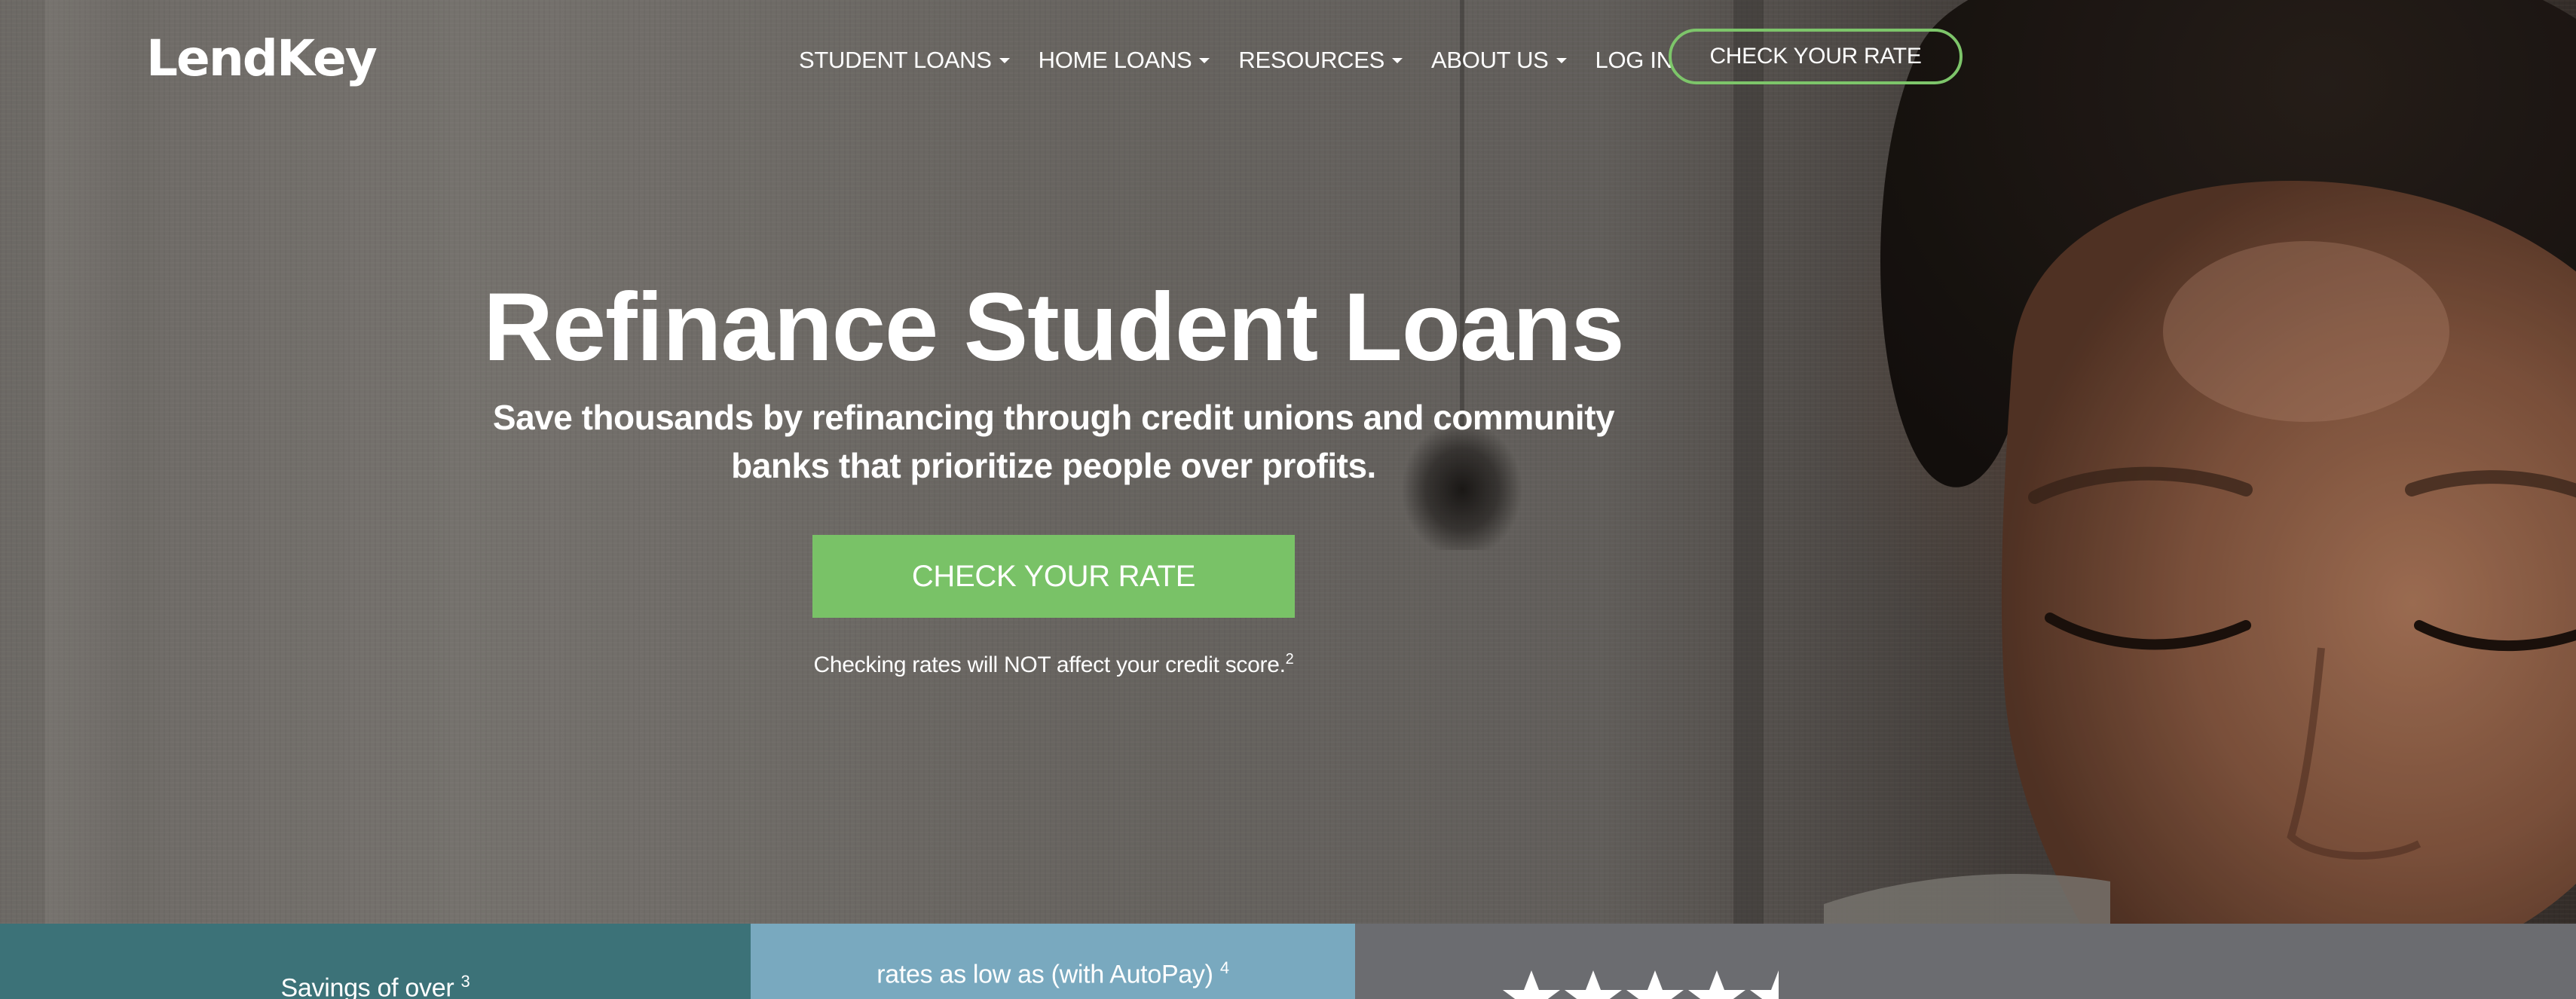 The image size is (2576, 999). I want to click on nav-item-home-loans: HOME LOANS, so click(1124, 60).